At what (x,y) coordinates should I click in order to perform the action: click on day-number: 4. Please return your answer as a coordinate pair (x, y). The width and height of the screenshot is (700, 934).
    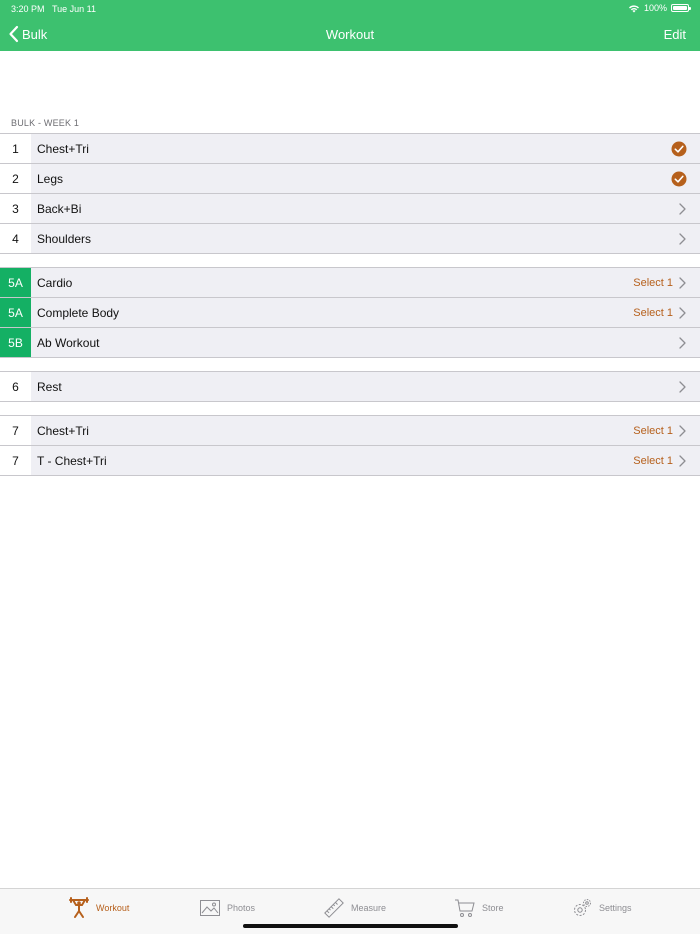
    Looking at the image, I should click on (15, 238).